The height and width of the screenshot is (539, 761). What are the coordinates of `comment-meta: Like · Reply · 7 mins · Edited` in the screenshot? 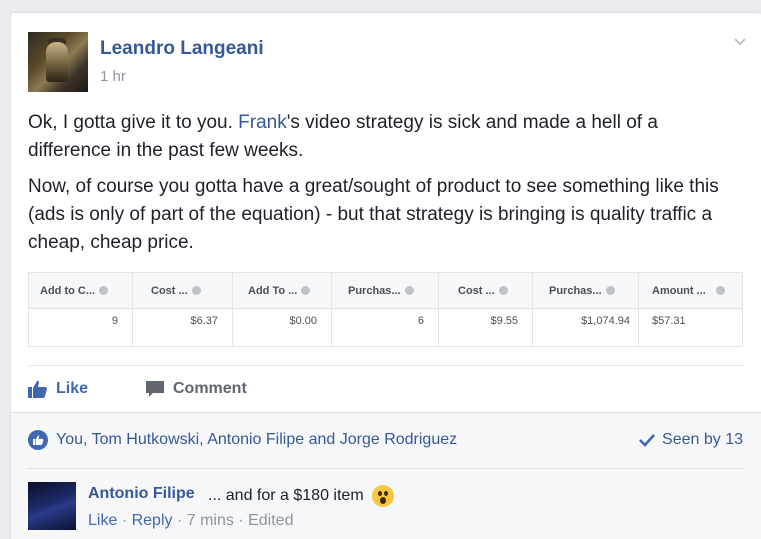 It's located at (190, 521).